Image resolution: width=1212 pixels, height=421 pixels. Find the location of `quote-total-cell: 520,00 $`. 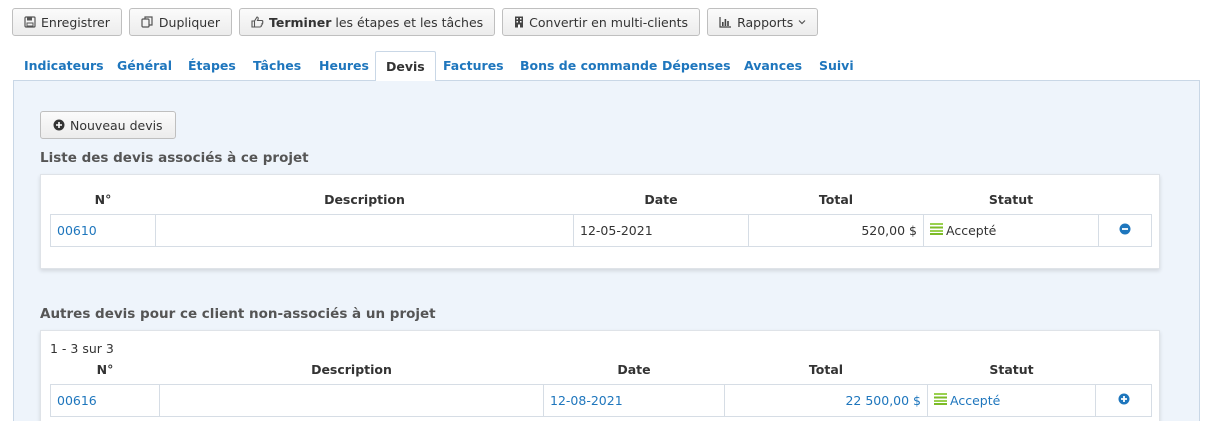

quote-total-cell: 520,00 $ is located at coordinates (836, 230).